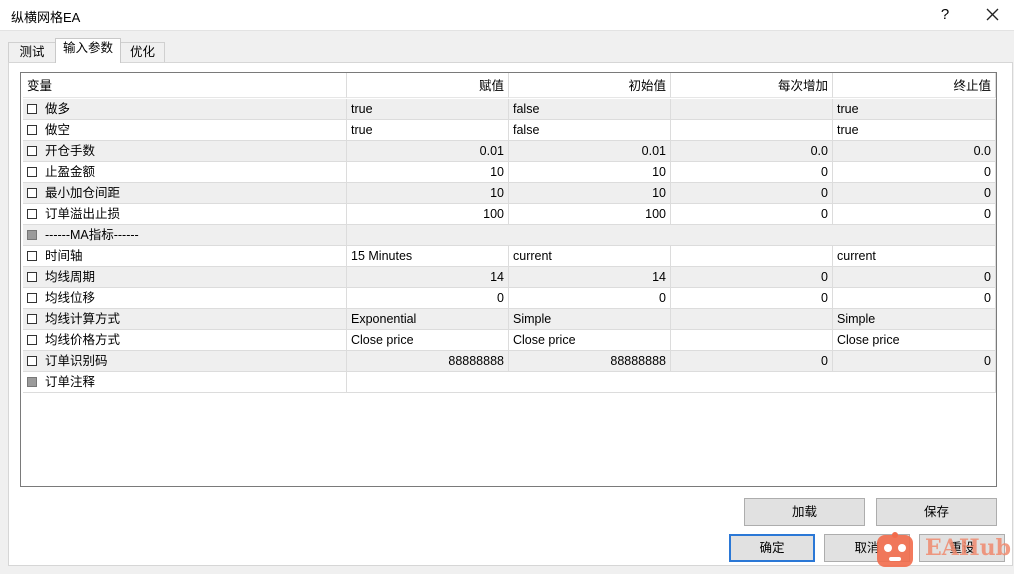 This screenshot has height=574, width=1014. What do you see at coordinates (507, 15) in the screenshot?
I see `title-bar: 纵横网格EA ?` at bounding box center [507, 15].